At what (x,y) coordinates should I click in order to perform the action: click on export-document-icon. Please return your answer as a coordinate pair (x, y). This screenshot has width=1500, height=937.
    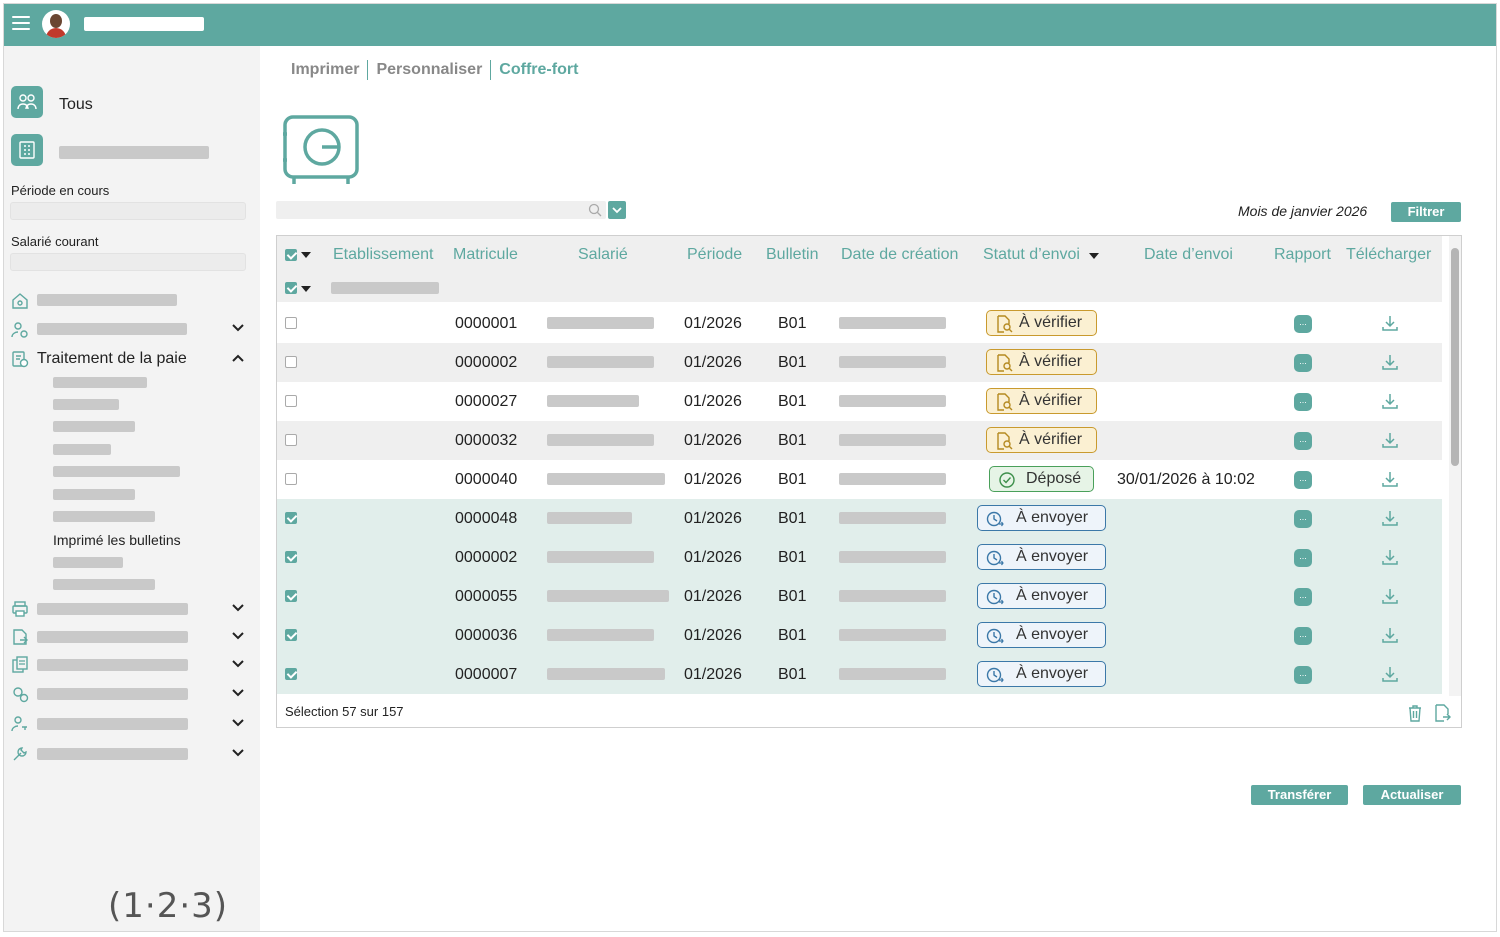
    Looking at the image, I should click on (1442, 713).